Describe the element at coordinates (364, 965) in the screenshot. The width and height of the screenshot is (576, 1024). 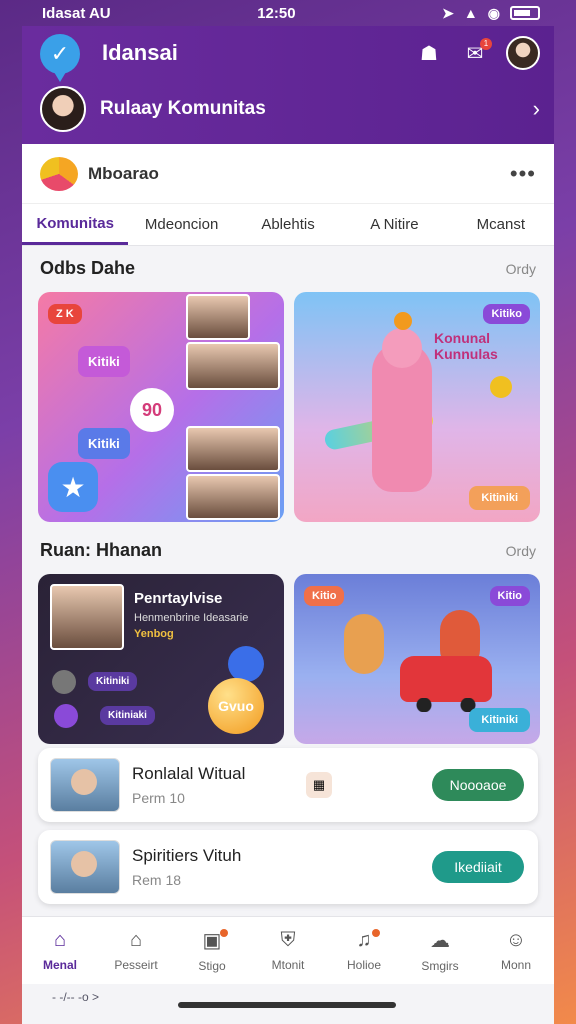
I see `nav-label: Holioe` at that location.